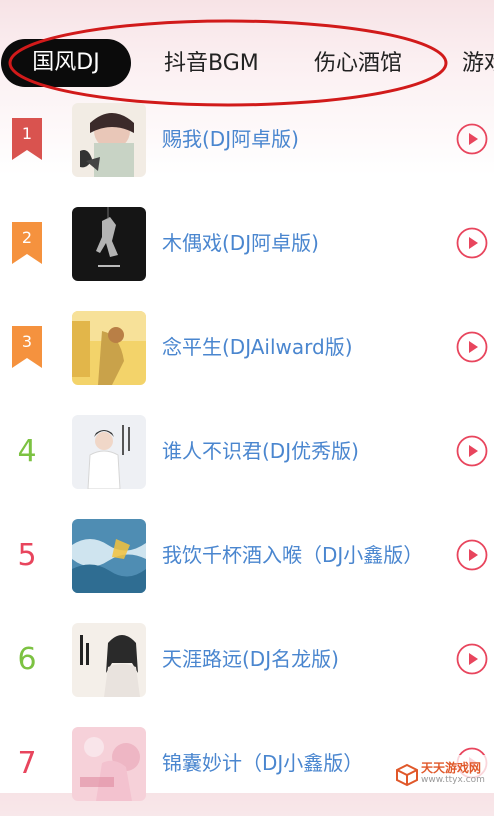 The height and width of the screenshot is (816, 494). I want to click on song-title: 谁人不识君(DJ优秀版), so click(260, 451).